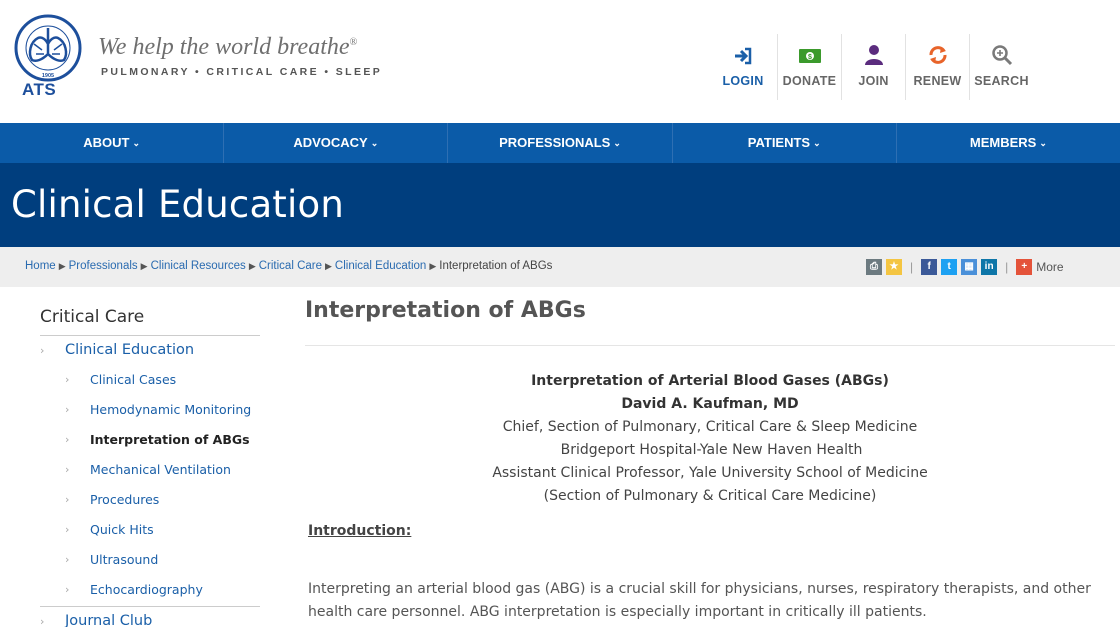 The image size is (1120, 627). What do you see at coordinates (969, 267) in the screenshot?
I see `delicious-icon: ▦` at bounding box center [969, 267].